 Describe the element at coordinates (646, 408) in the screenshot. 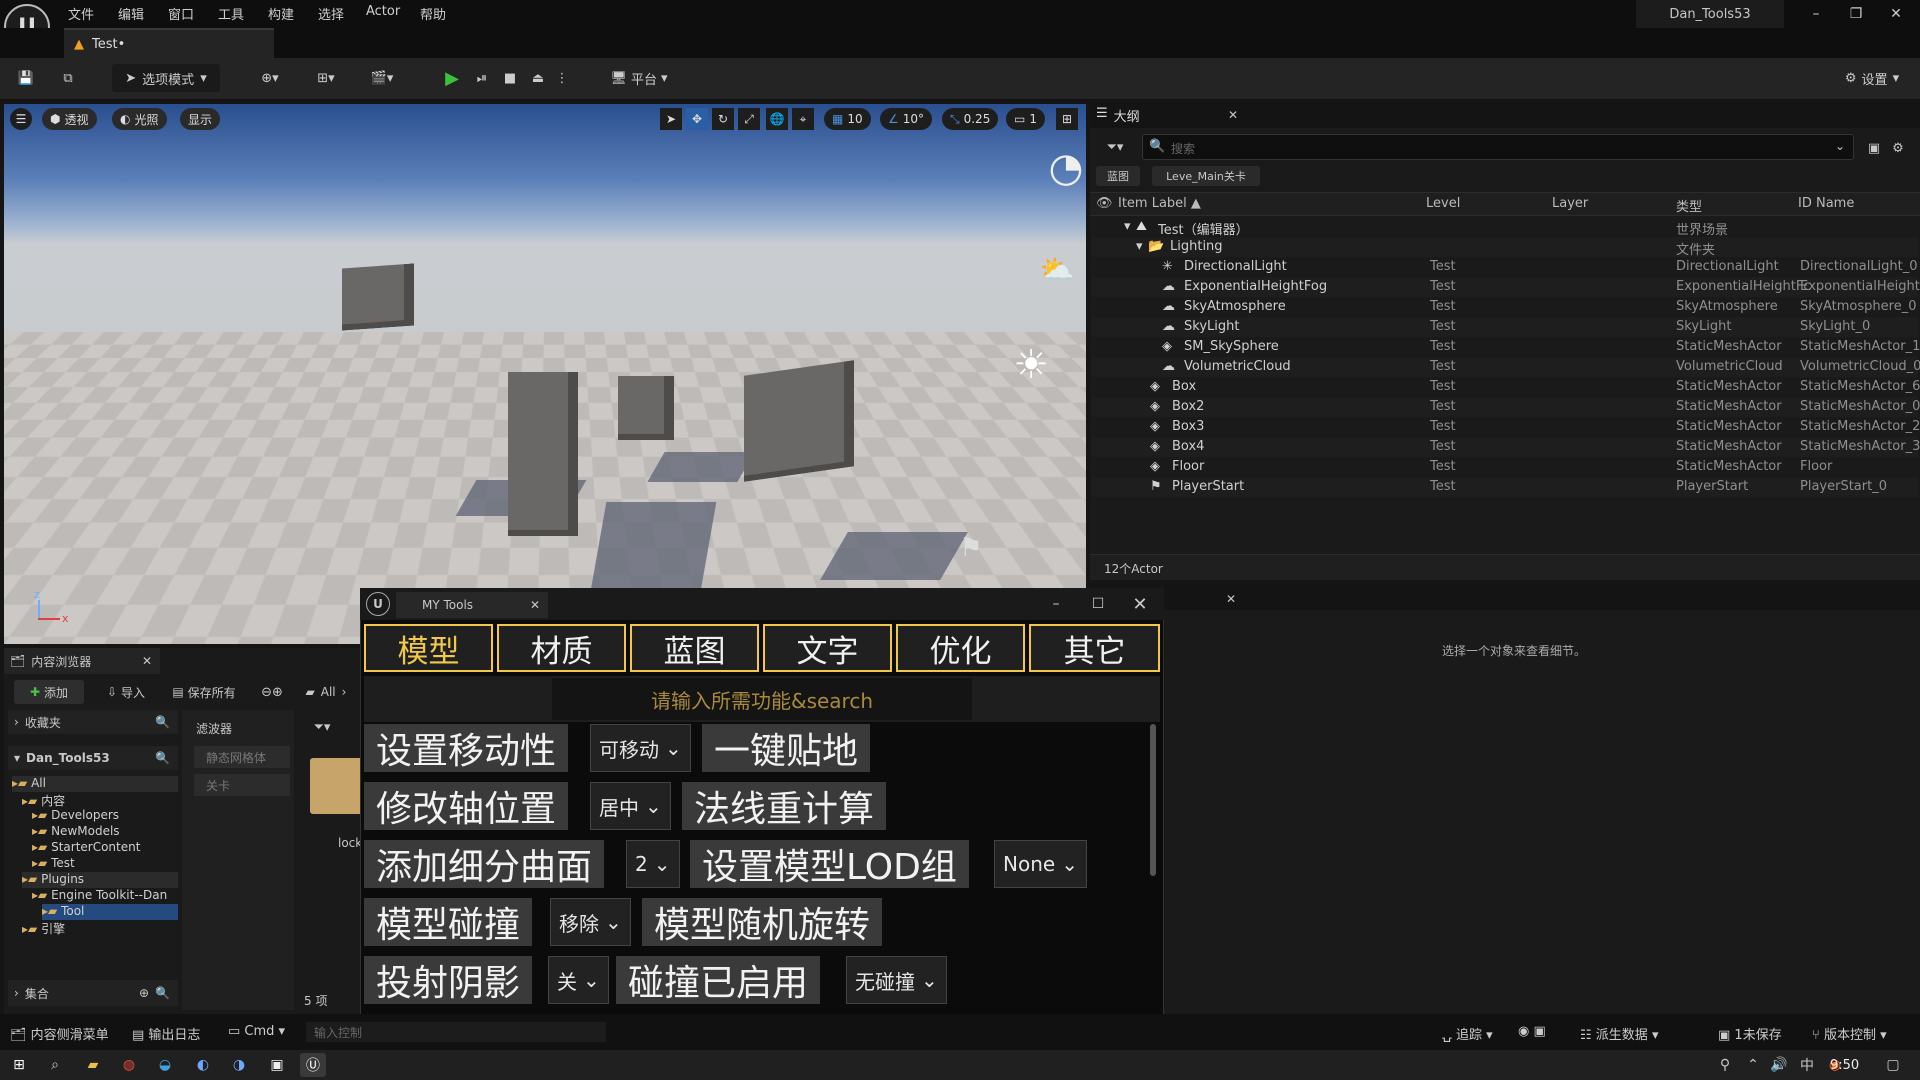

I see `box3-actor` at that location.